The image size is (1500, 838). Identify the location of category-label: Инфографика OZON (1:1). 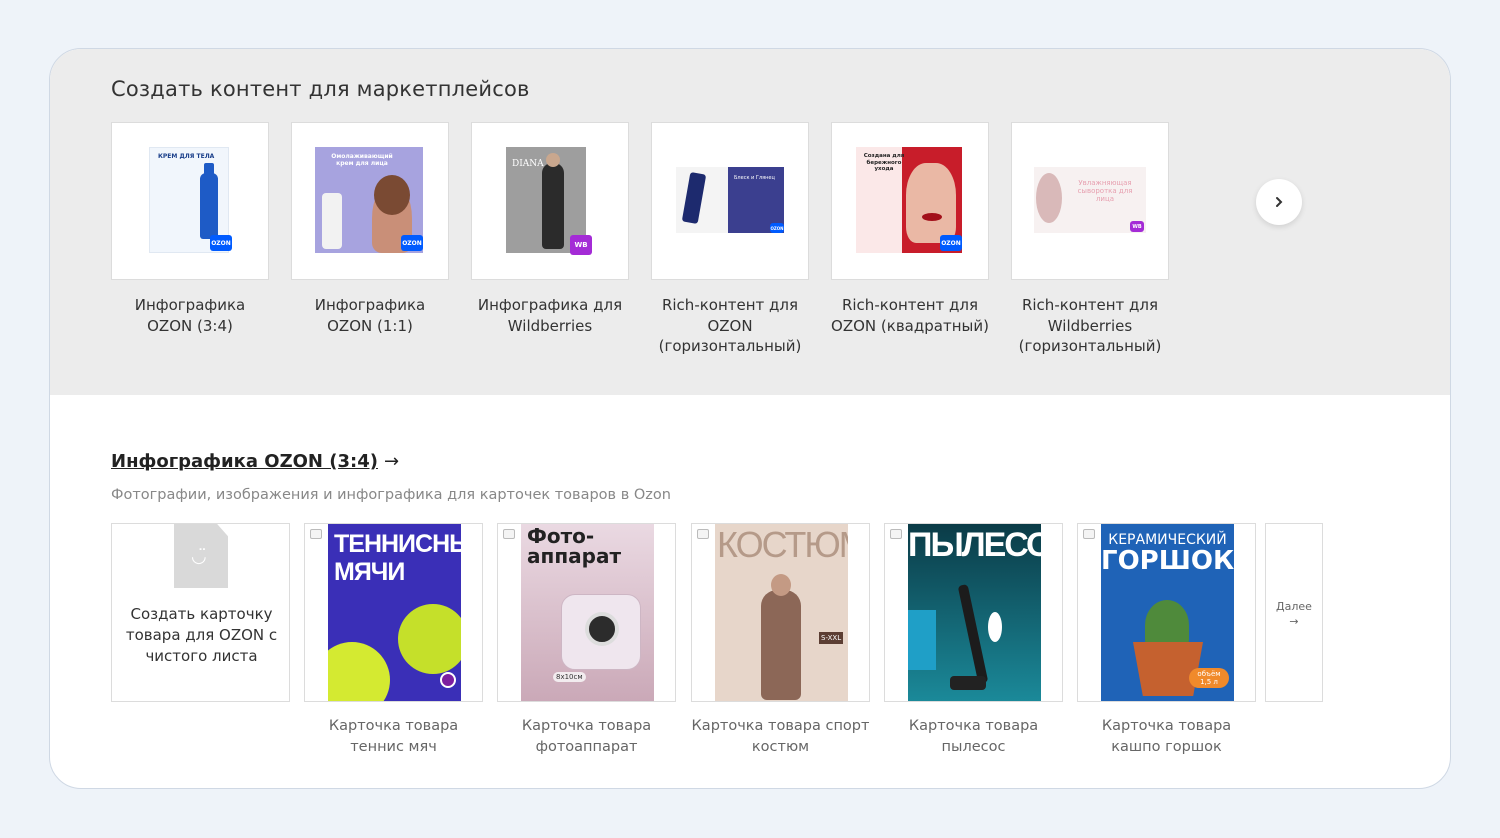
(370, 315).